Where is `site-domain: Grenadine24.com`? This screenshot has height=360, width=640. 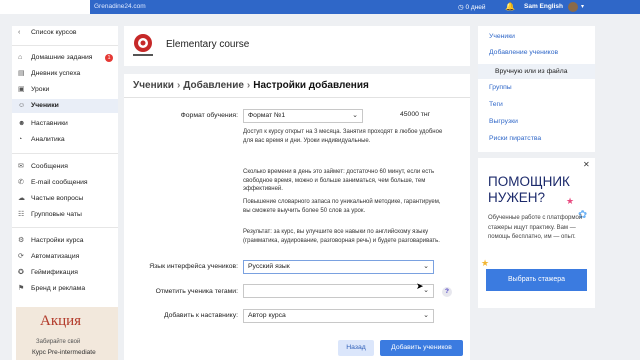 site-domain: Grenadine24.com is located at coordinates (120, 6).